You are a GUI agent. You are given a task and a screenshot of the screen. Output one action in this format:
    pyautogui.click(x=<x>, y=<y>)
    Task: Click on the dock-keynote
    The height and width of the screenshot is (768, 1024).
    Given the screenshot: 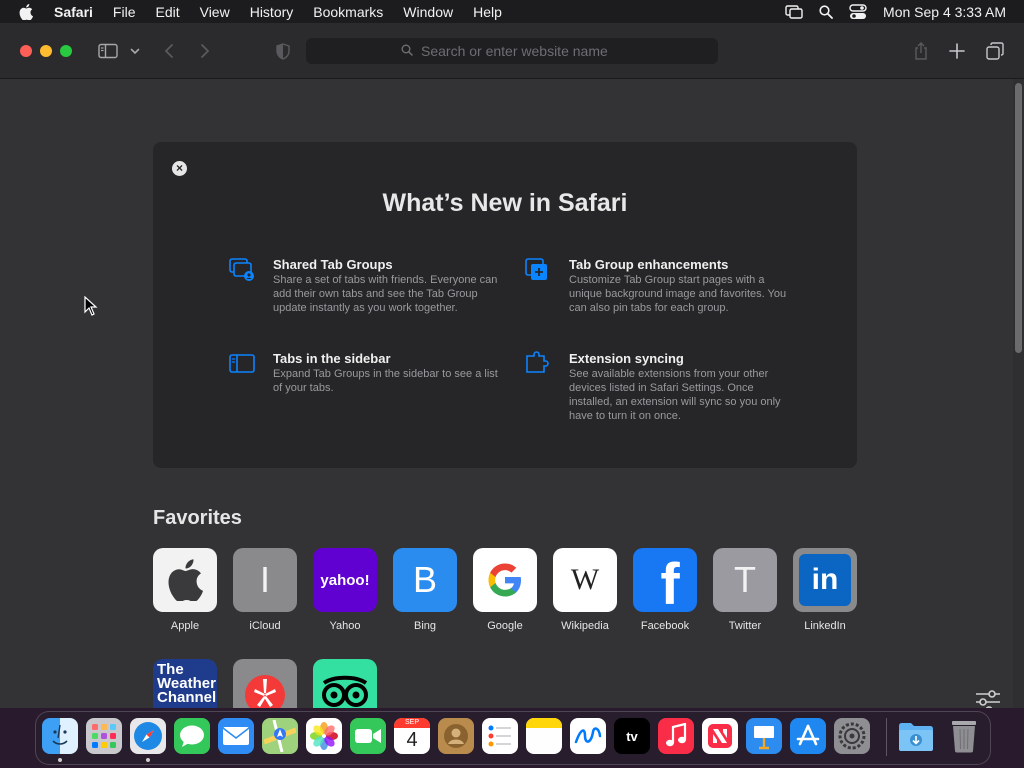 What is the action you would take?
    pyautogui.click(x=764, y=736)
    